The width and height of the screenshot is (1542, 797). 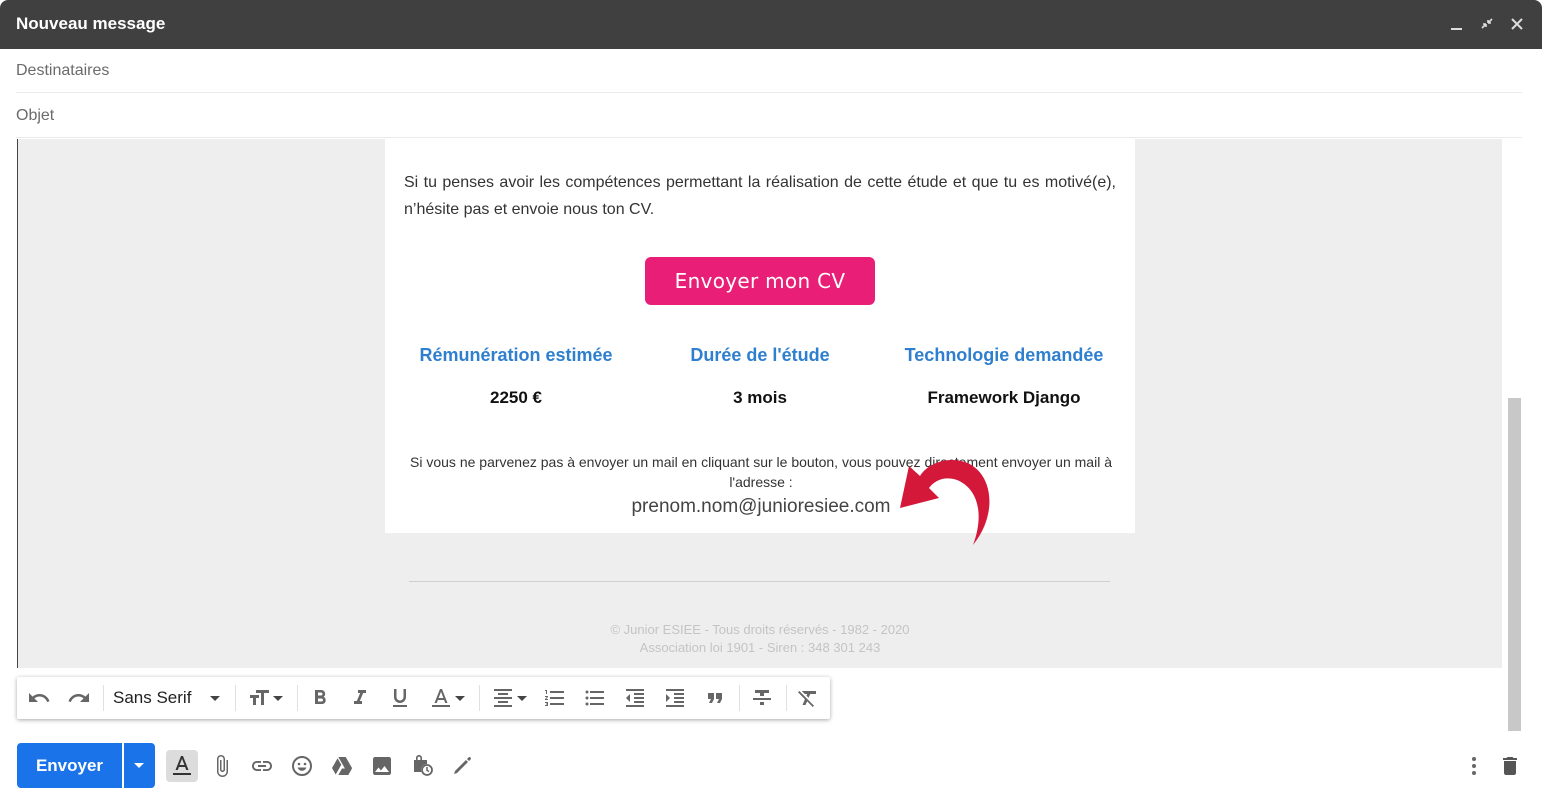 I want to click on indent-less-icon, so click(x=635, y=698).